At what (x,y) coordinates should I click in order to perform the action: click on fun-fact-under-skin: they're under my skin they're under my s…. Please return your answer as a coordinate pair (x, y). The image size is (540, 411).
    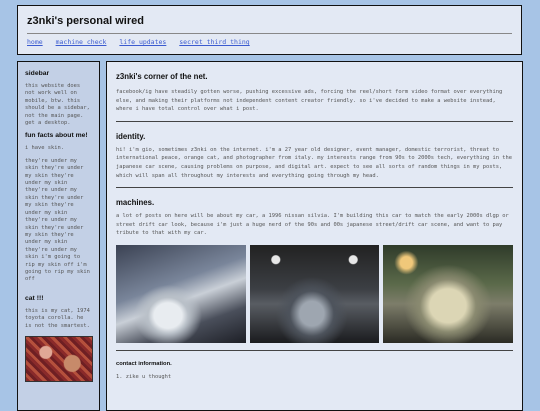
    Looking at the image, I should click on (57, 220).